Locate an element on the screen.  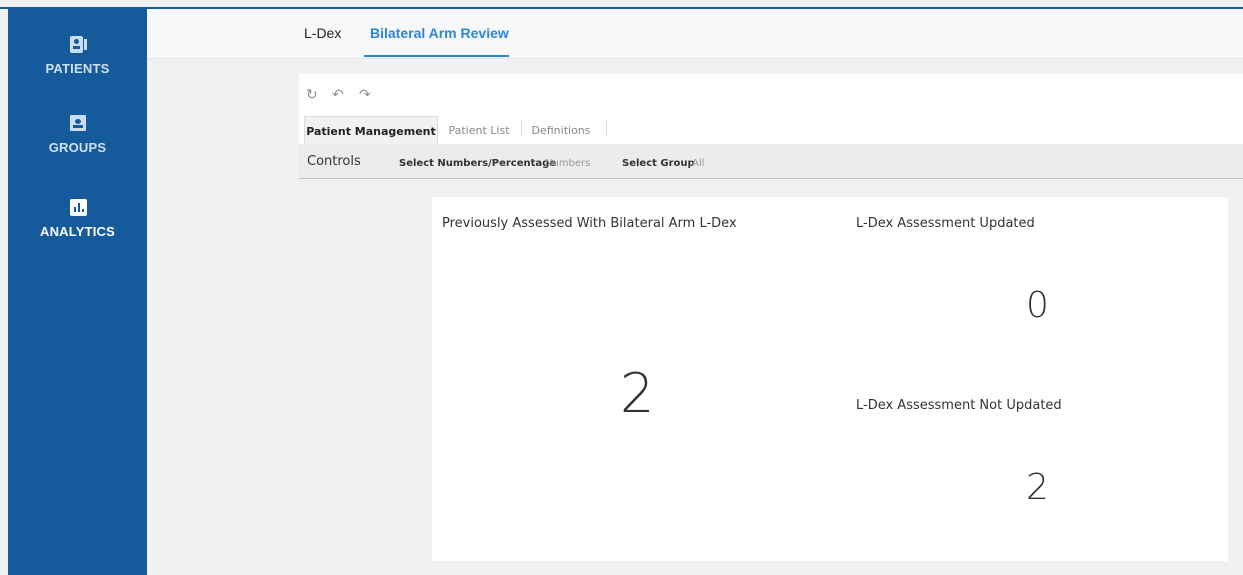
refresh-icon: ↻ is located at coordinates (312, 95).